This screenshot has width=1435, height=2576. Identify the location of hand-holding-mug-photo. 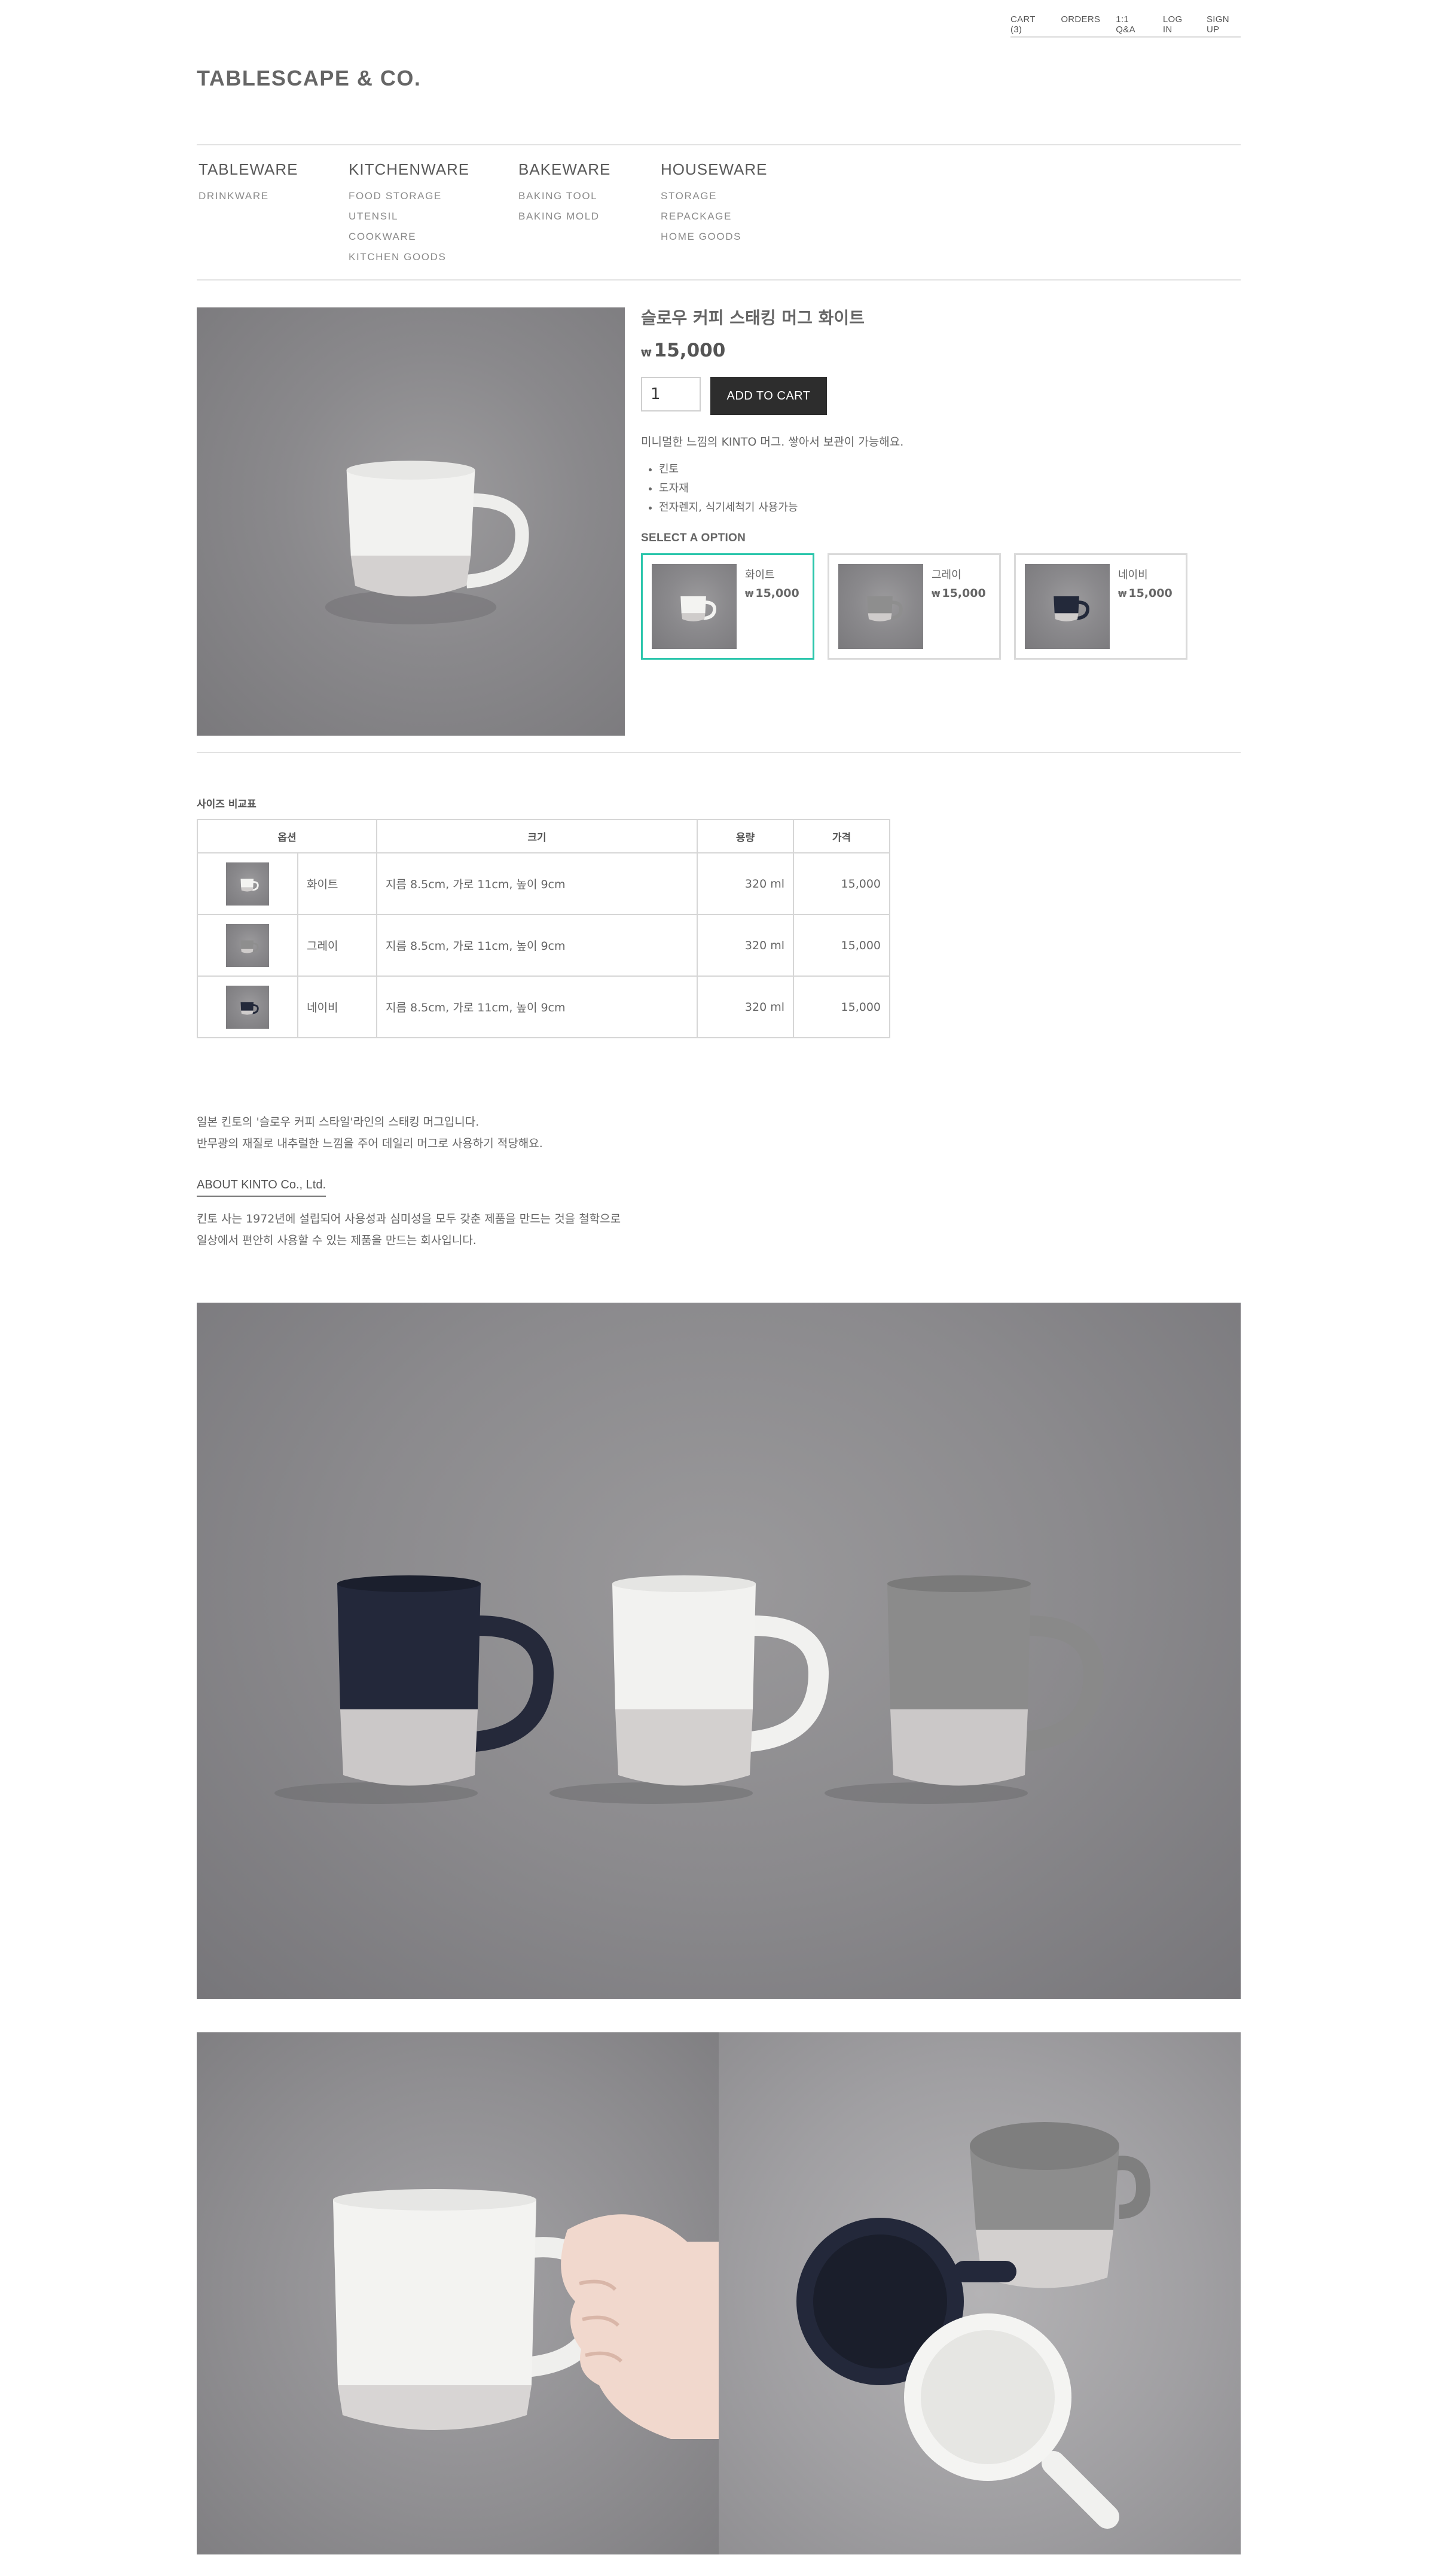
(458, 2293).